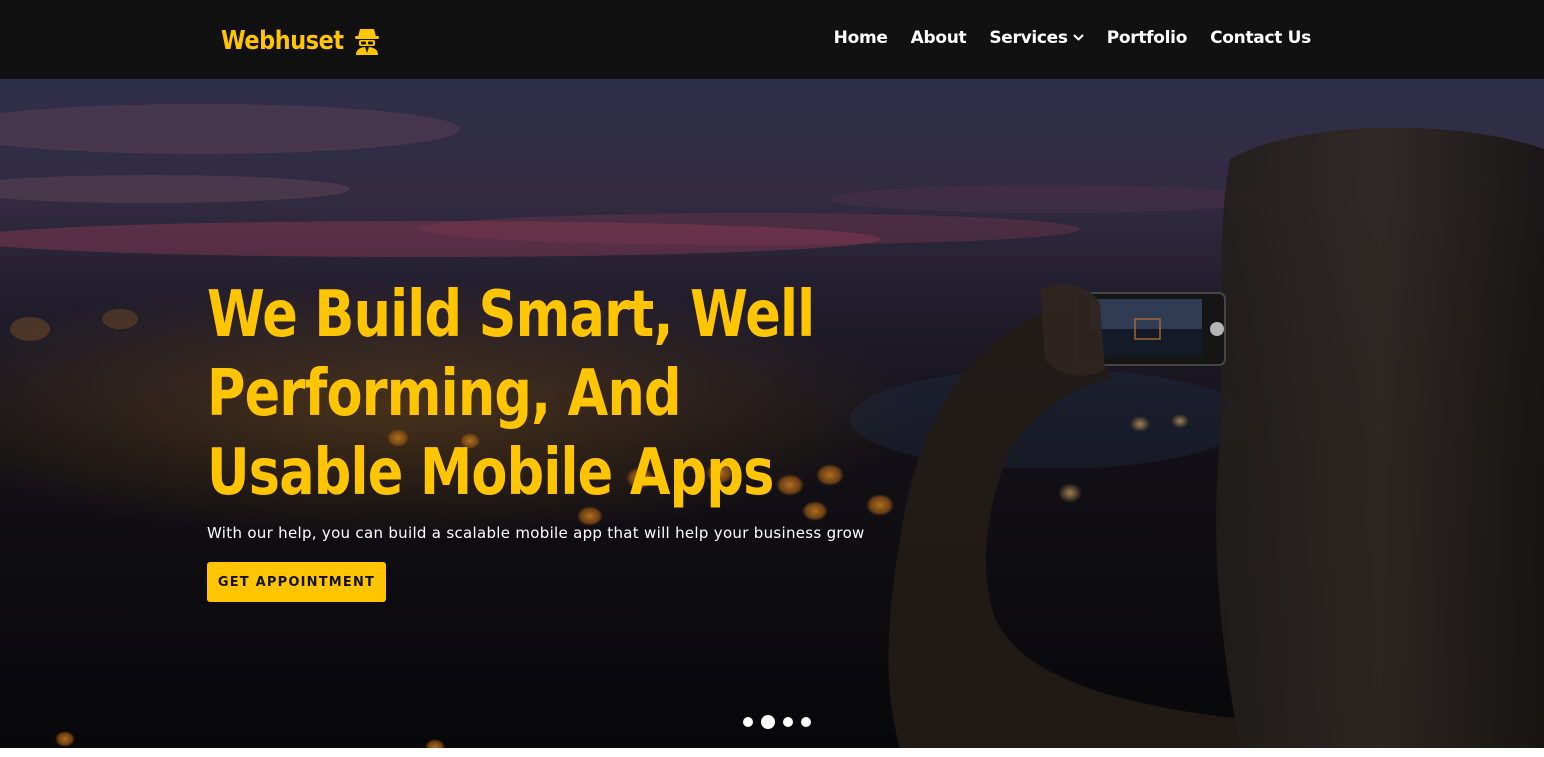 The width and height of the screenshot is (1544, 757). What do you see at coordinates (282, 41) in the screenshot?
I see `brand-name: Webhuset` at bounding box center [282, 41].